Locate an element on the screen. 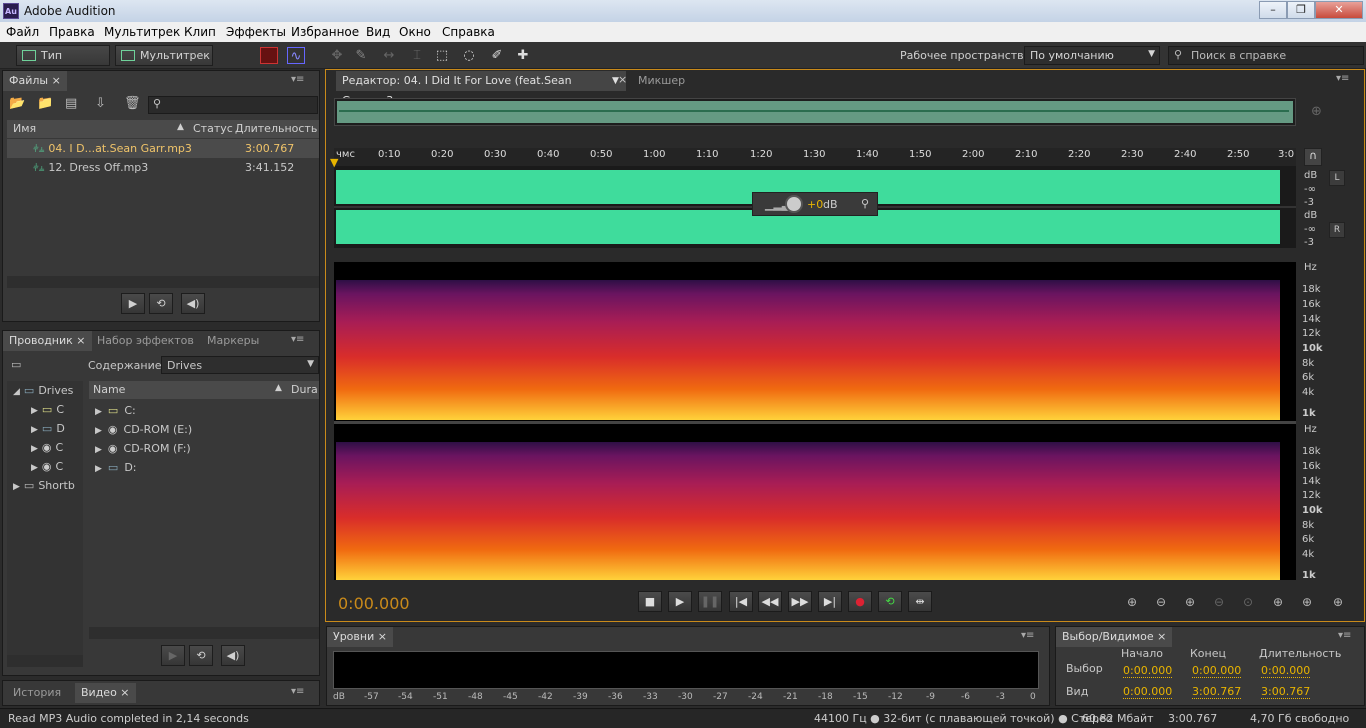  close-tab-icon: × is located at coordinates (622, 79).